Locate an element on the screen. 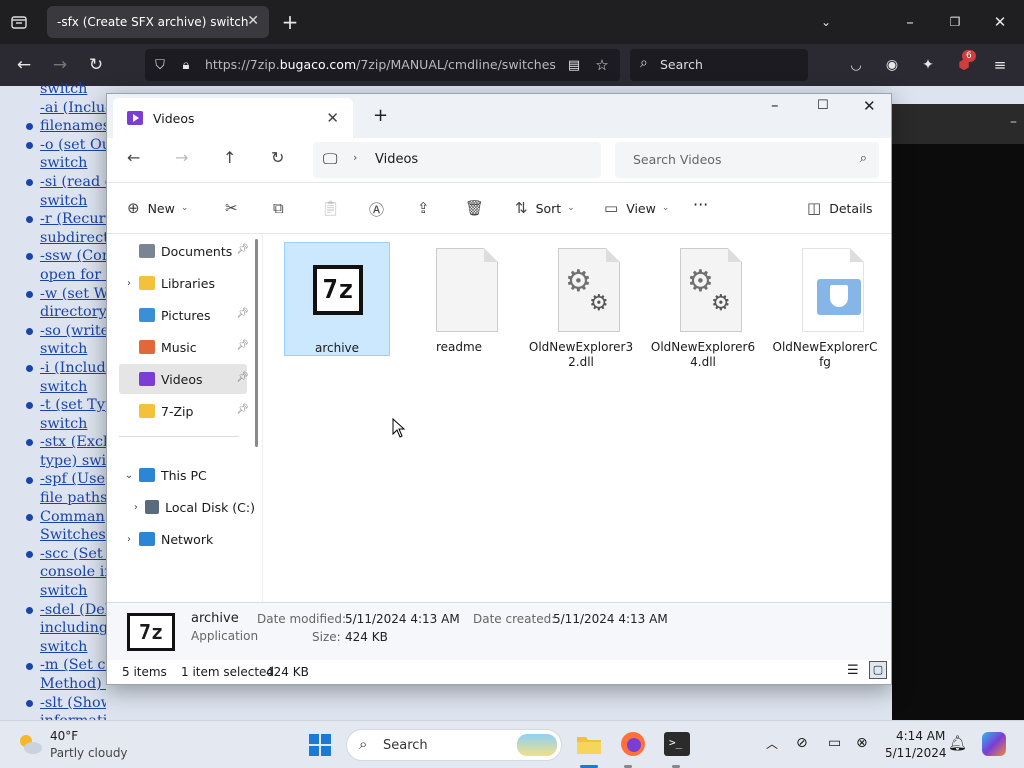  reader-view-icon: ▤ is located at coordinates (574, 65).